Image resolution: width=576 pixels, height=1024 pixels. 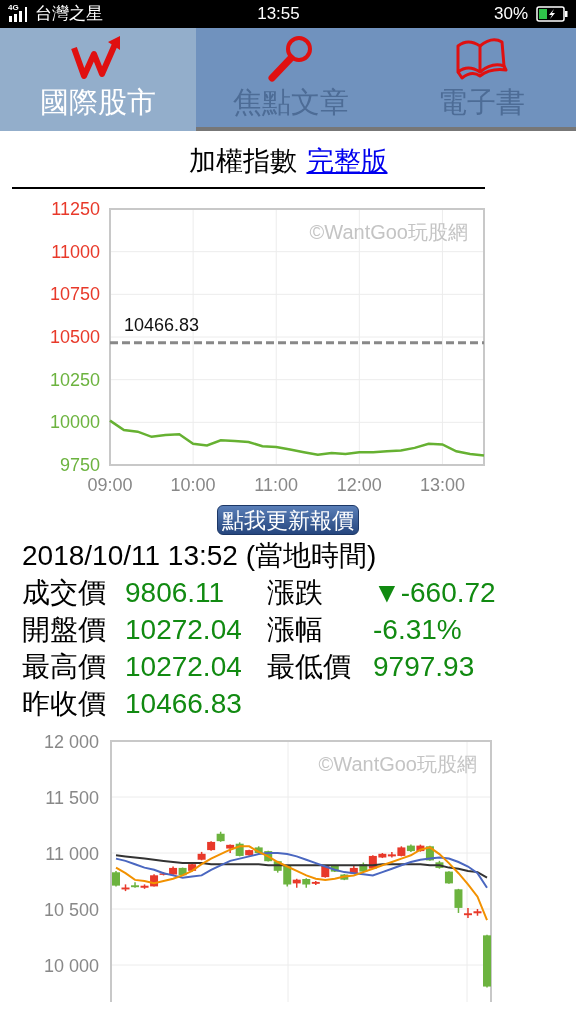 What do you see at coordinates (64, 593) in the screenshot?
I see `field-label: 成交價` at bounding box center [64, 593].